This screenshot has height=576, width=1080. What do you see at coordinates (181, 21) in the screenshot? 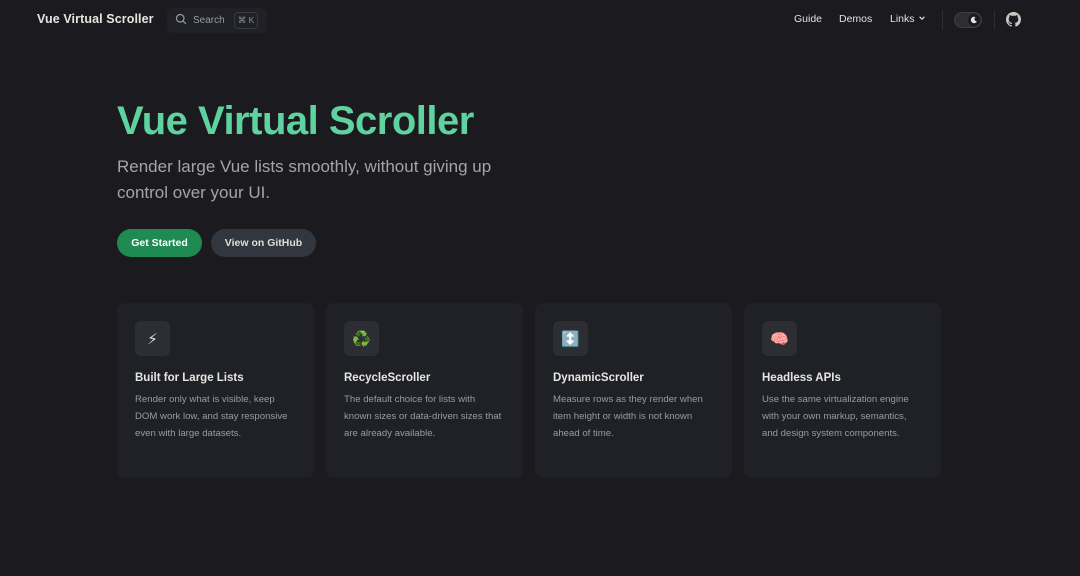
I see `search-icon` at bounding box center [181, 21].